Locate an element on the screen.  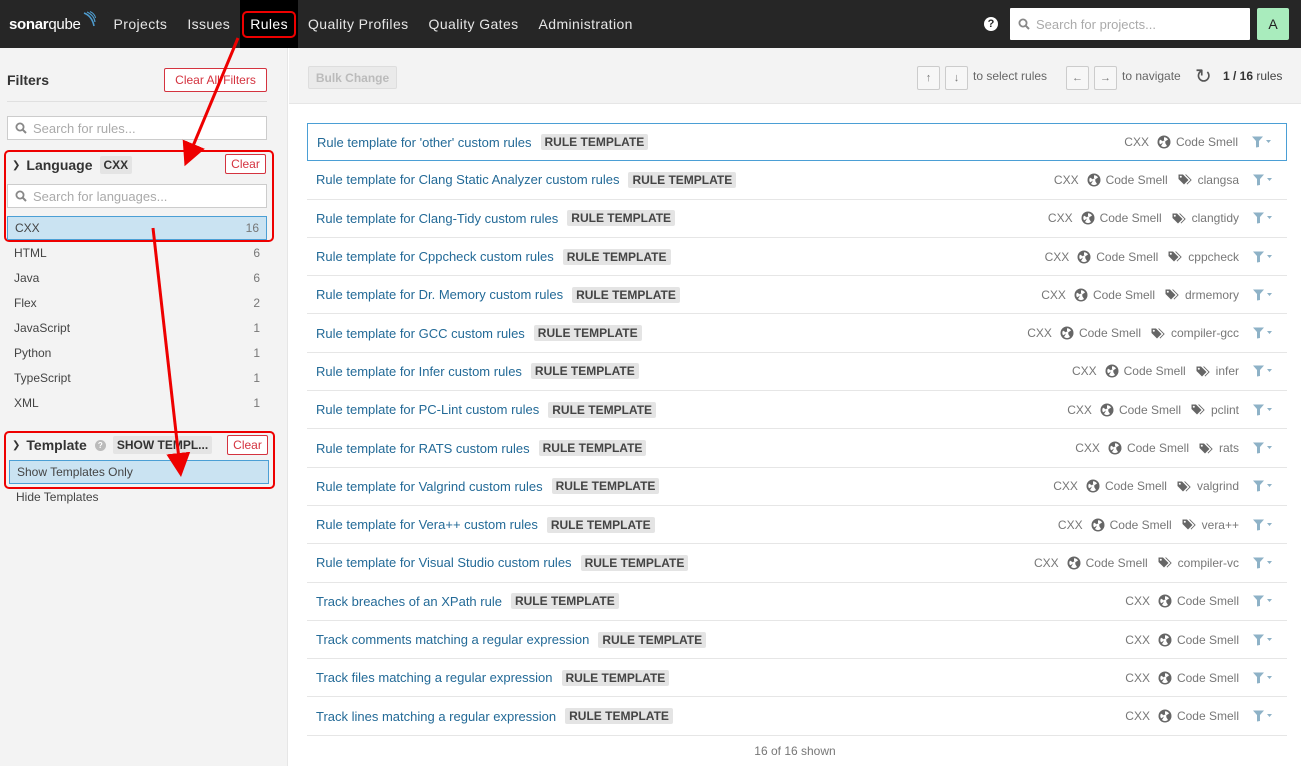
rule-name-link: Rule template for GCC custom rules is located at coordinates (420, 333).